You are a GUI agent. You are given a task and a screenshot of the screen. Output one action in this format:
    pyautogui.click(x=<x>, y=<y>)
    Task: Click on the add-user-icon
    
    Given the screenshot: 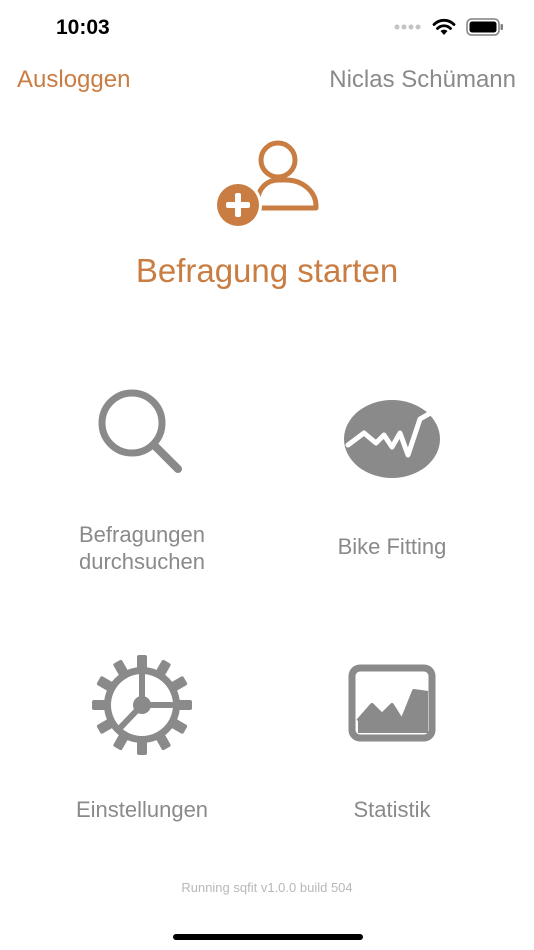 What is the action you would take?
    pyautogui.click(x=266, y=184)
    